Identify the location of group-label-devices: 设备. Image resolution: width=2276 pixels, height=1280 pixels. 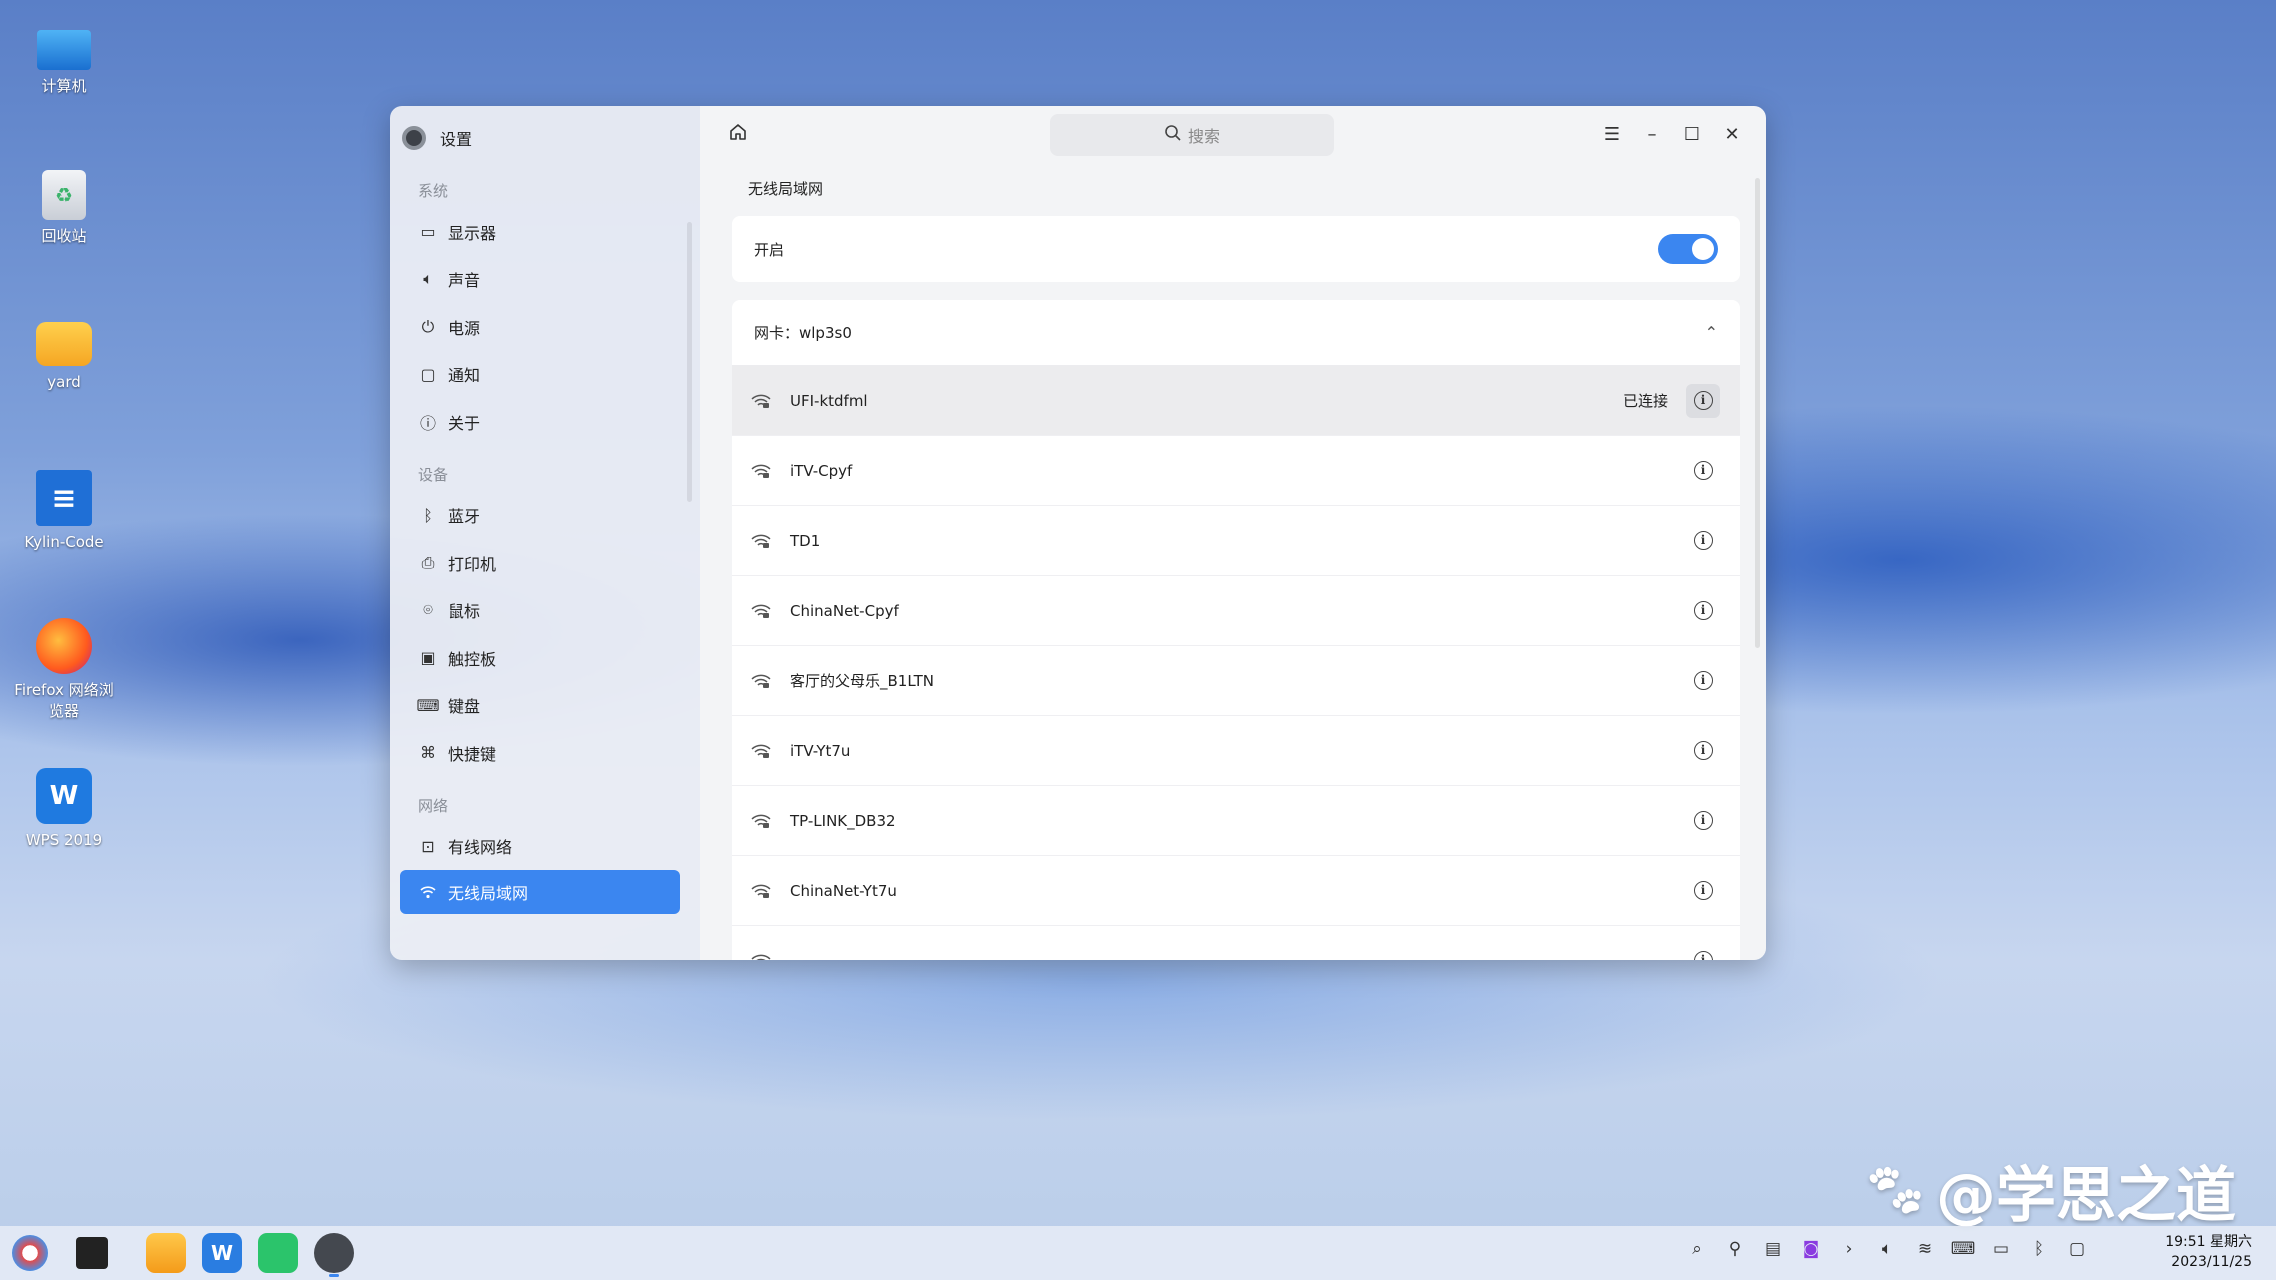
(433, 474).